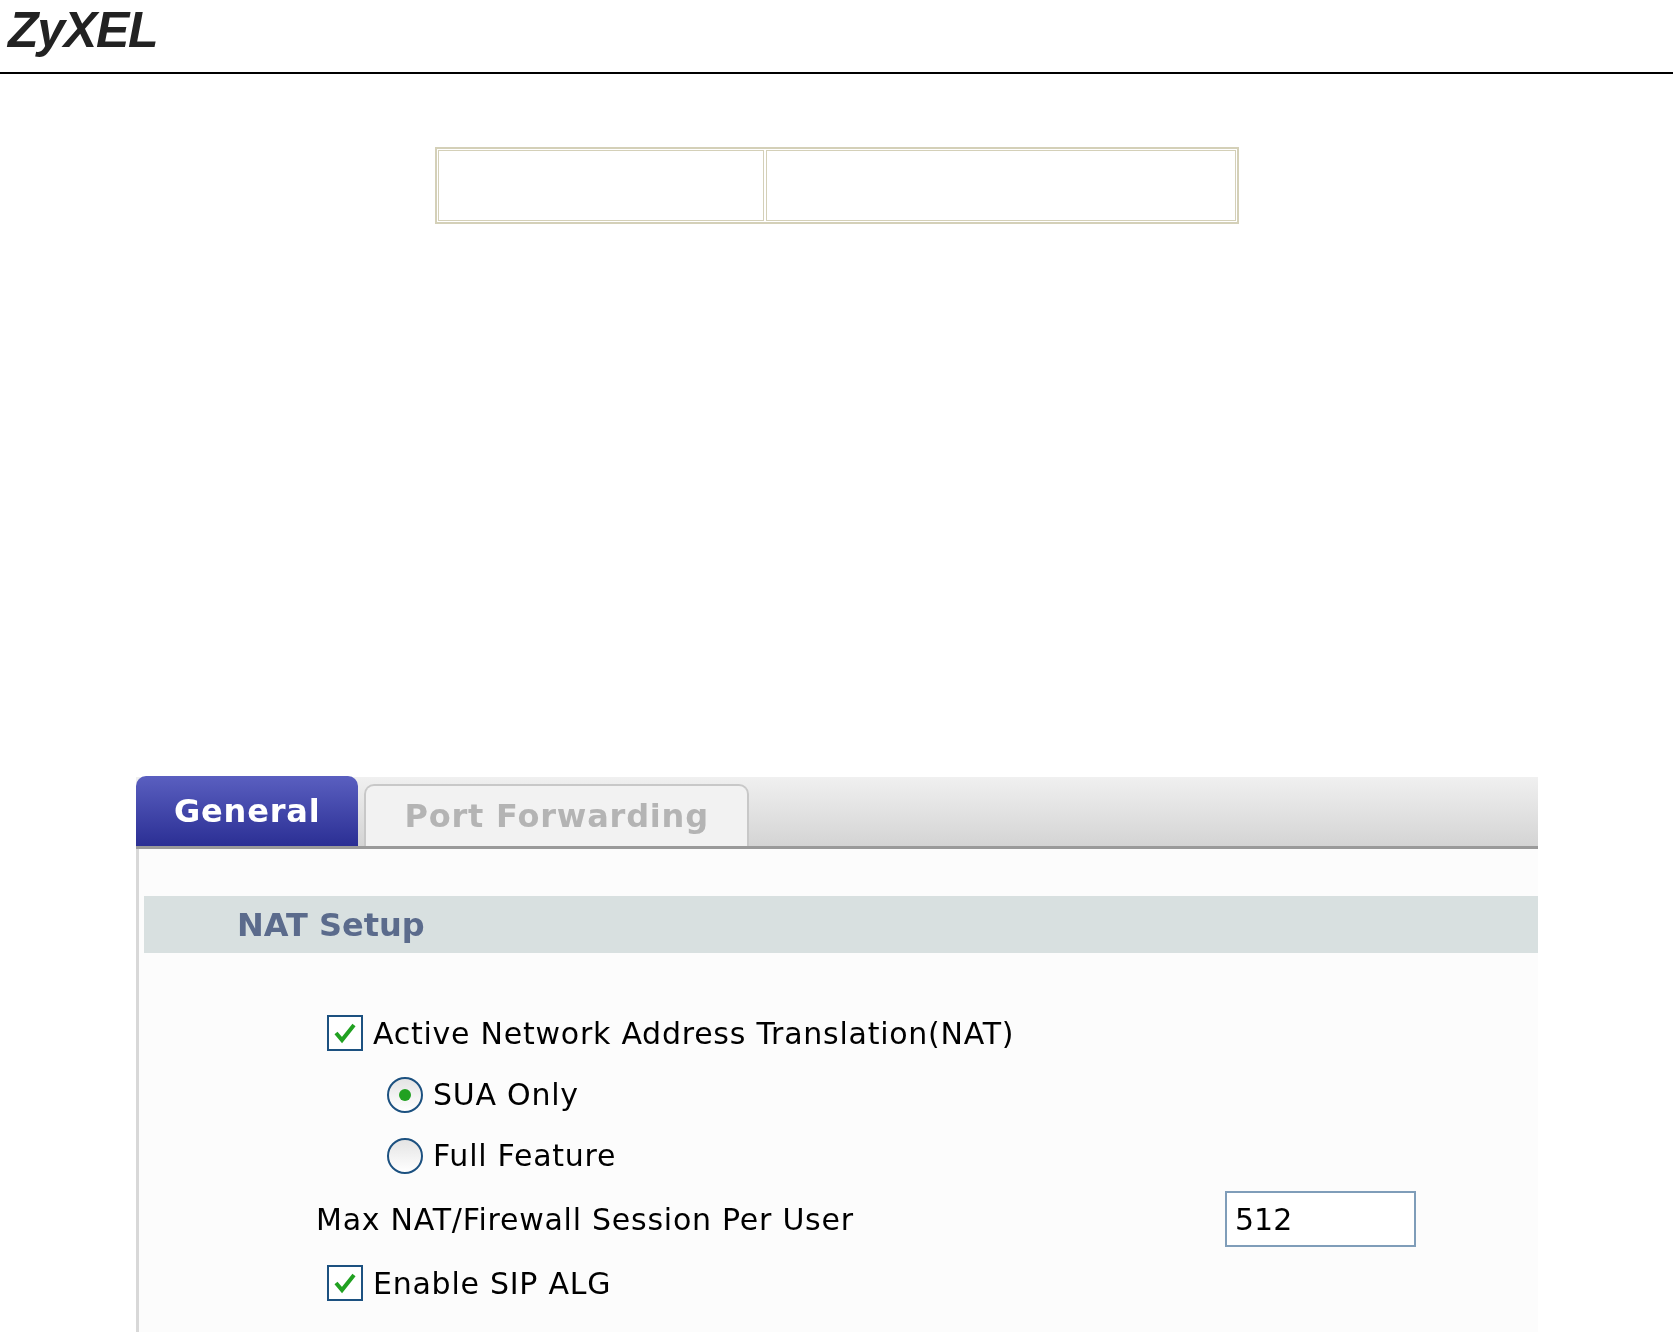  Describe the element at coordinates (83, 30) in the screenshot. I see `logo: ZyXEL` at that location.